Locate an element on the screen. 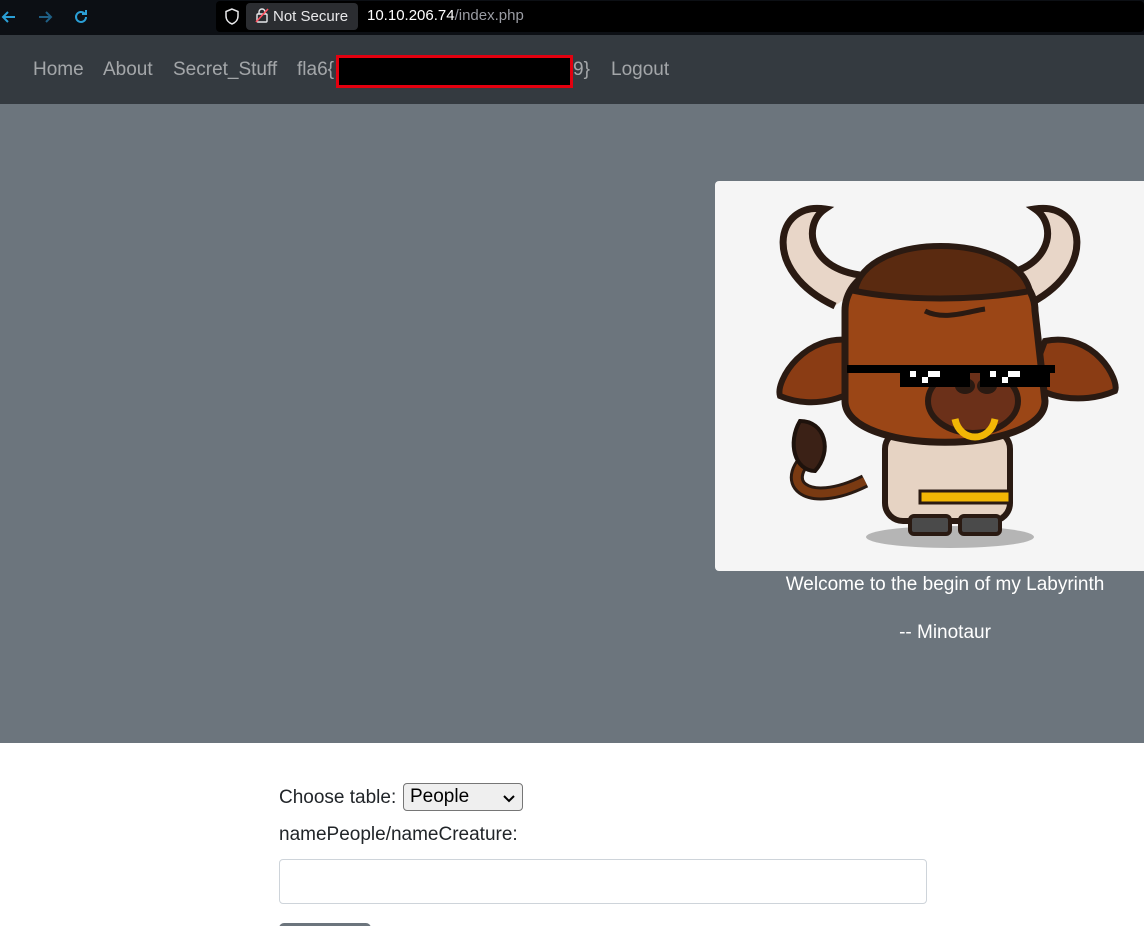  nav-flag-suffix: 9} is located at coordinates (581, 70).